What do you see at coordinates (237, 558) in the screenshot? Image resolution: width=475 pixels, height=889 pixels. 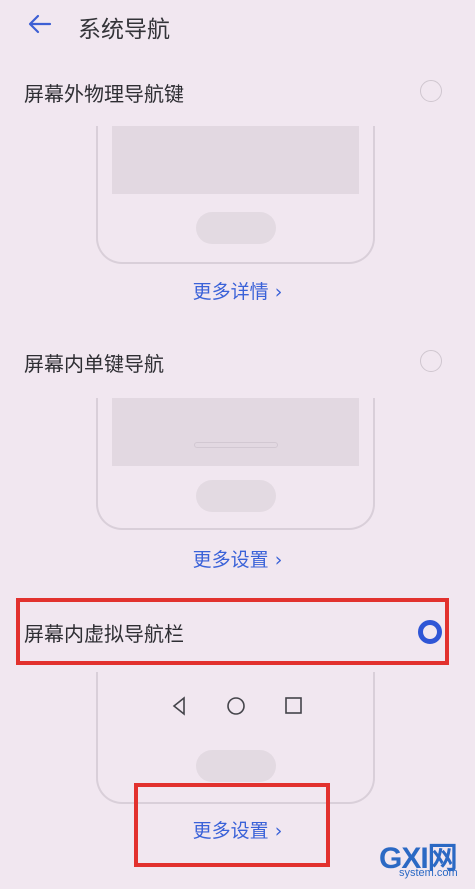 I see `more-settings-link-1: 更多设置 ›` at bounding box center [237, 558].